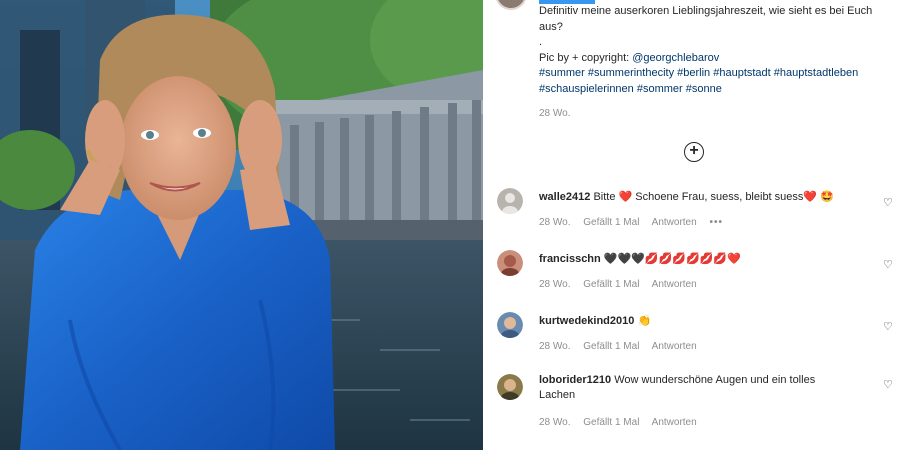  I want to click on load-more-comments-button: +, so click(694, 152).